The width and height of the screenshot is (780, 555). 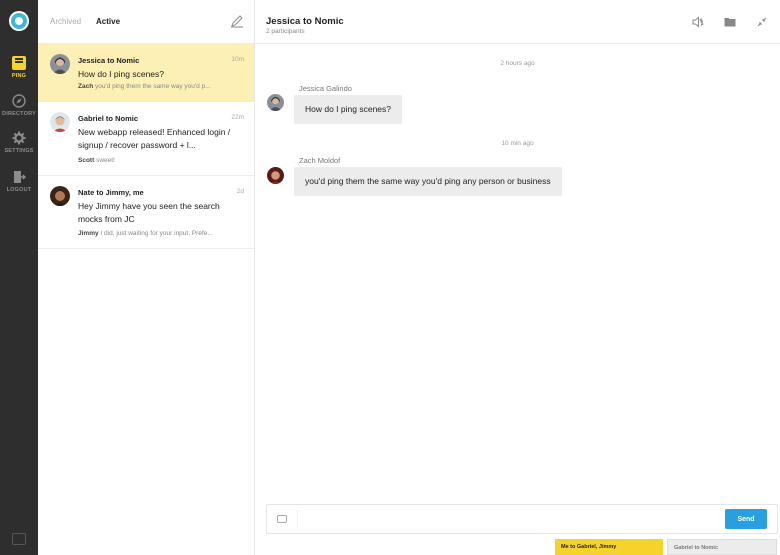 I want to click on rail-item-settings: SETTINGS, so click(x=19, y=142).